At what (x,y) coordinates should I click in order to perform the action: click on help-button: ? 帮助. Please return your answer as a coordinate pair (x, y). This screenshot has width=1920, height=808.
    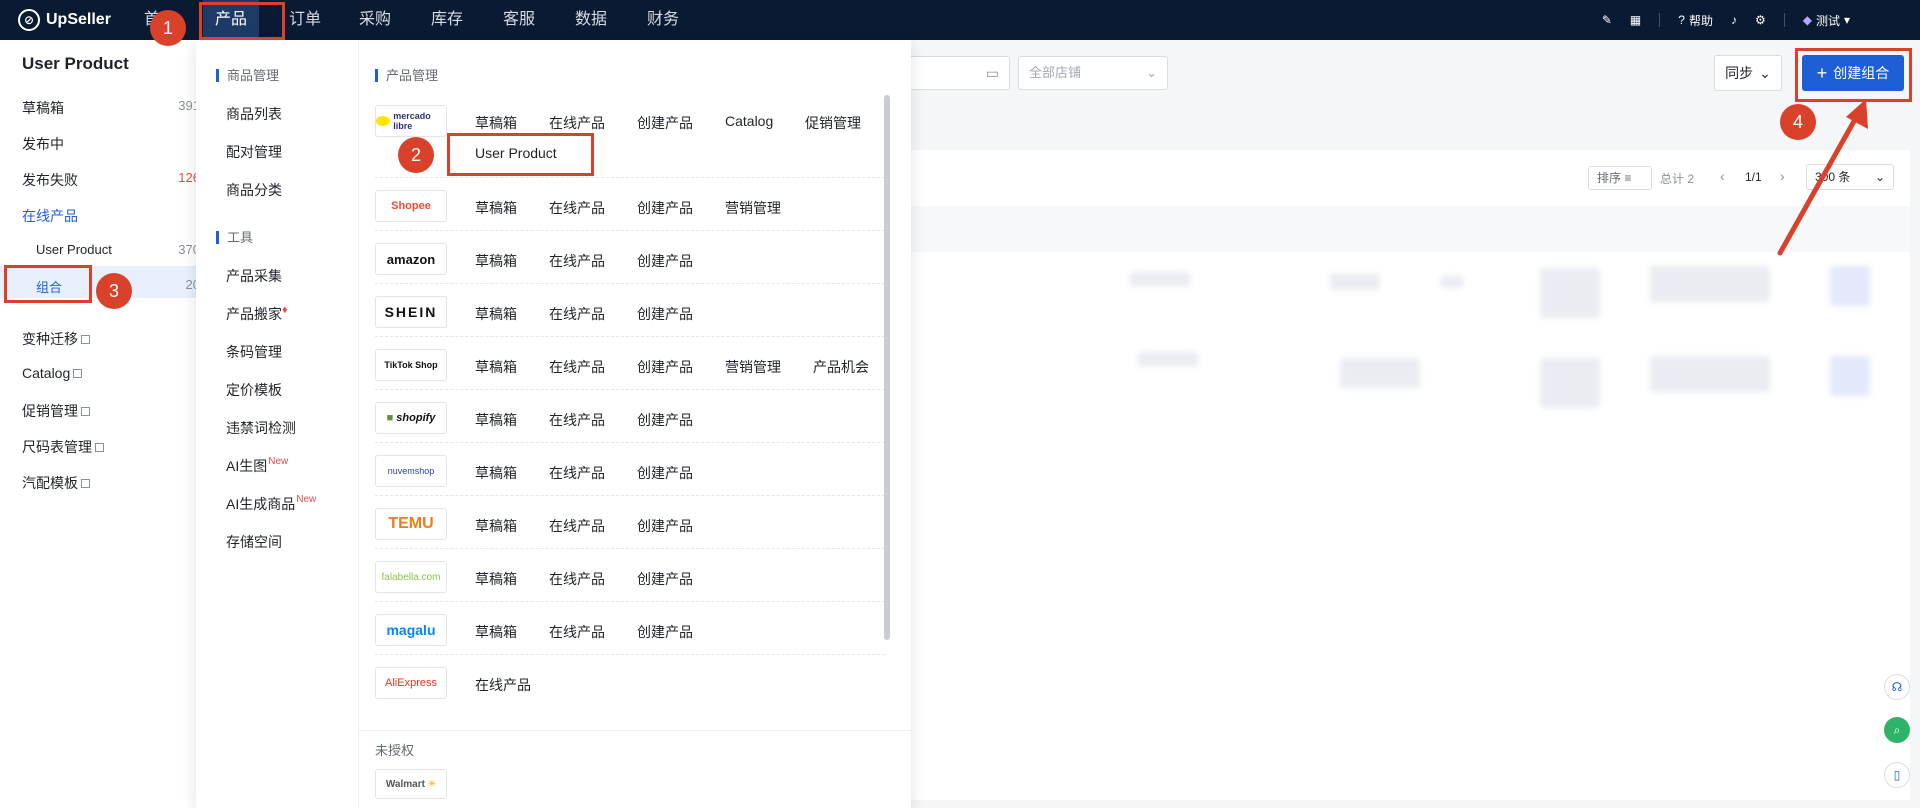
    Looking at the image, I should click on (1695, 20).